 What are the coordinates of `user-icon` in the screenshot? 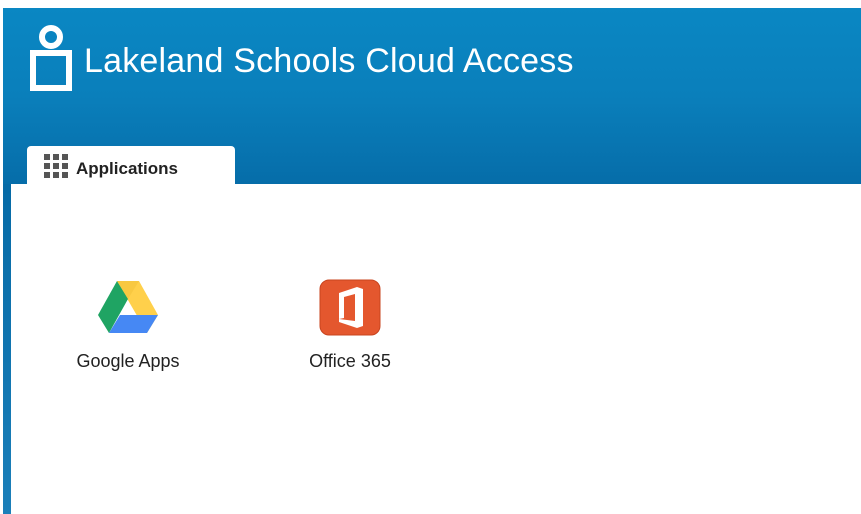 It's located at (51, 58).